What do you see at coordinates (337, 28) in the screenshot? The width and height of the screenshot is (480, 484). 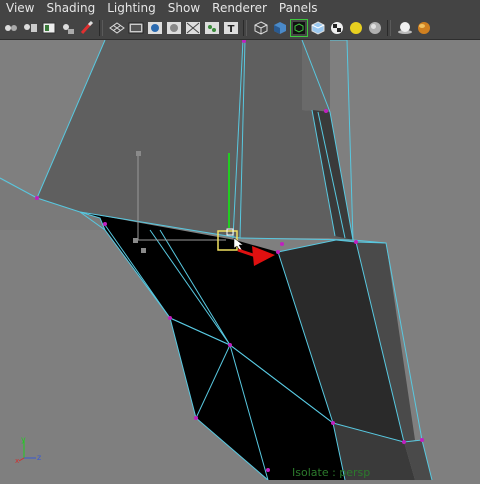 I see `textured-icon` at bounding box center [337, 28].